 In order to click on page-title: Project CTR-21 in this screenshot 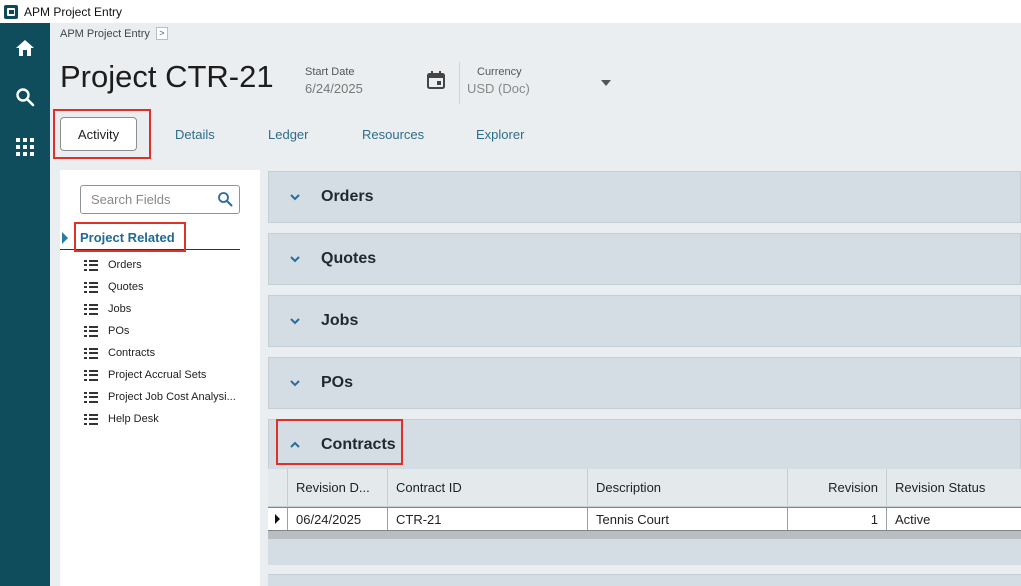, I will do `click(167, 76)`.